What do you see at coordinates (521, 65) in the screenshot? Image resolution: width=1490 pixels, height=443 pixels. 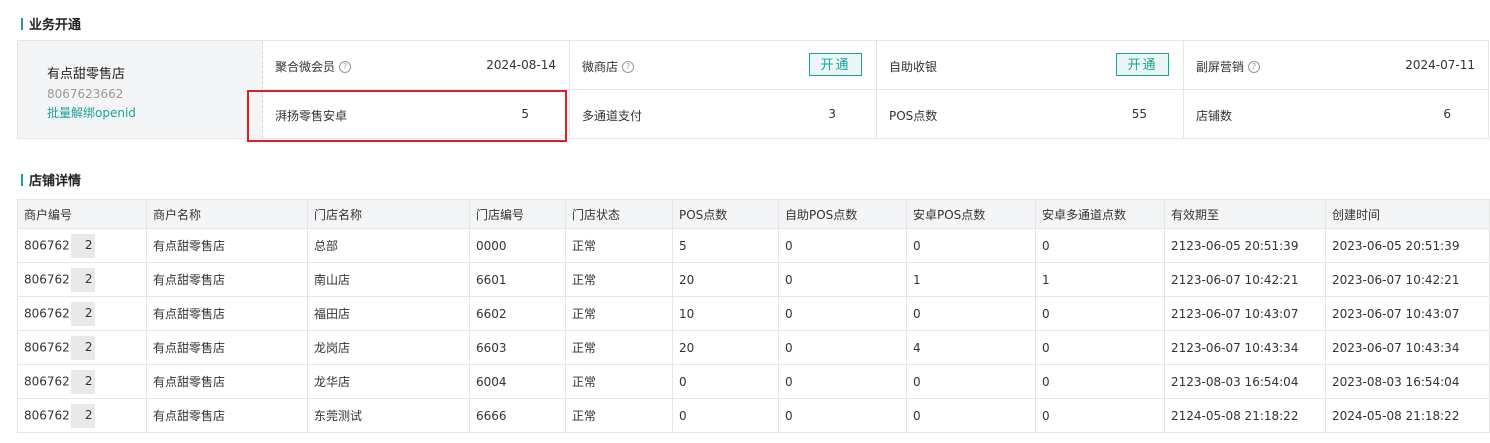 I see `service-value: 2024-08-14` at bounding box center [521, 65].